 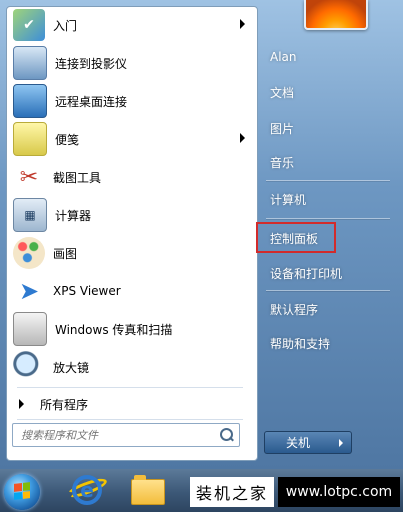 I want to click on program-label: 入门, so click(x=65, y=25).